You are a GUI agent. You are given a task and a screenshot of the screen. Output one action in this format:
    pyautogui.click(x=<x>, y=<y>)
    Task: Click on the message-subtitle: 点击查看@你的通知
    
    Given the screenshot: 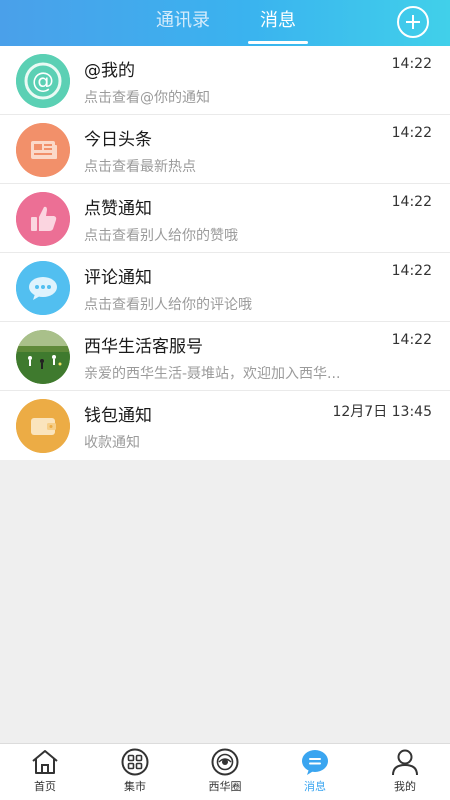 What is the action you would take?
    pyautogui.click(x=147, y=98)
    